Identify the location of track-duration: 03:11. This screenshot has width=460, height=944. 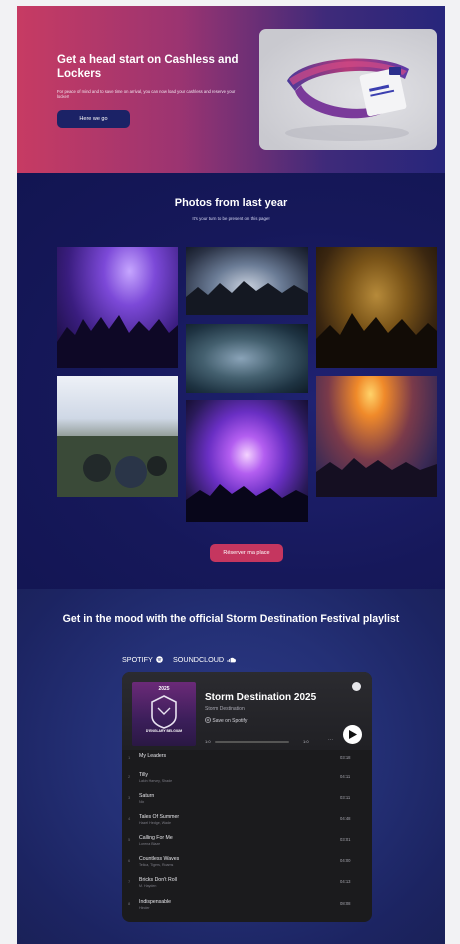
(345, 797).